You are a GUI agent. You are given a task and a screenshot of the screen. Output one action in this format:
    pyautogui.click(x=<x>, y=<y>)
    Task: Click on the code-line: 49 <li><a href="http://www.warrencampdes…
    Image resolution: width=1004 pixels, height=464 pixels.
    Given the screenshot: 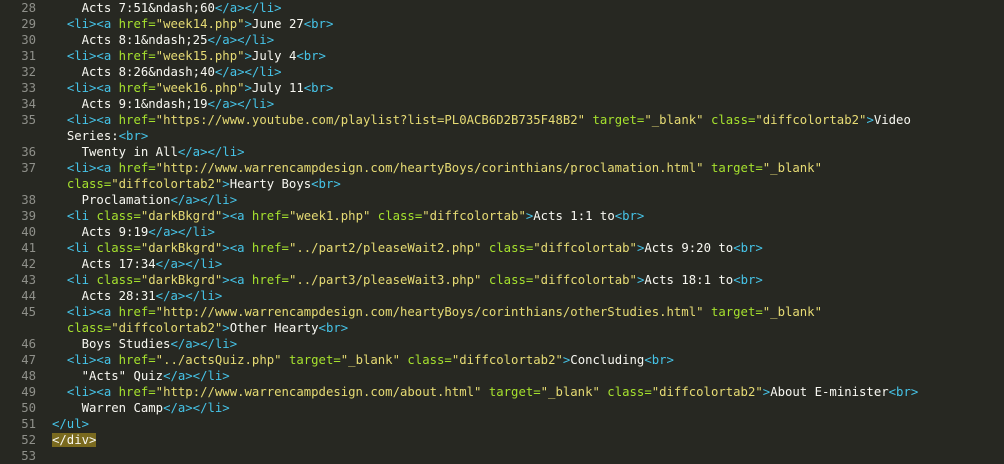 What is the action you would take?
    pyautogui.click(x=502, y=392)
    